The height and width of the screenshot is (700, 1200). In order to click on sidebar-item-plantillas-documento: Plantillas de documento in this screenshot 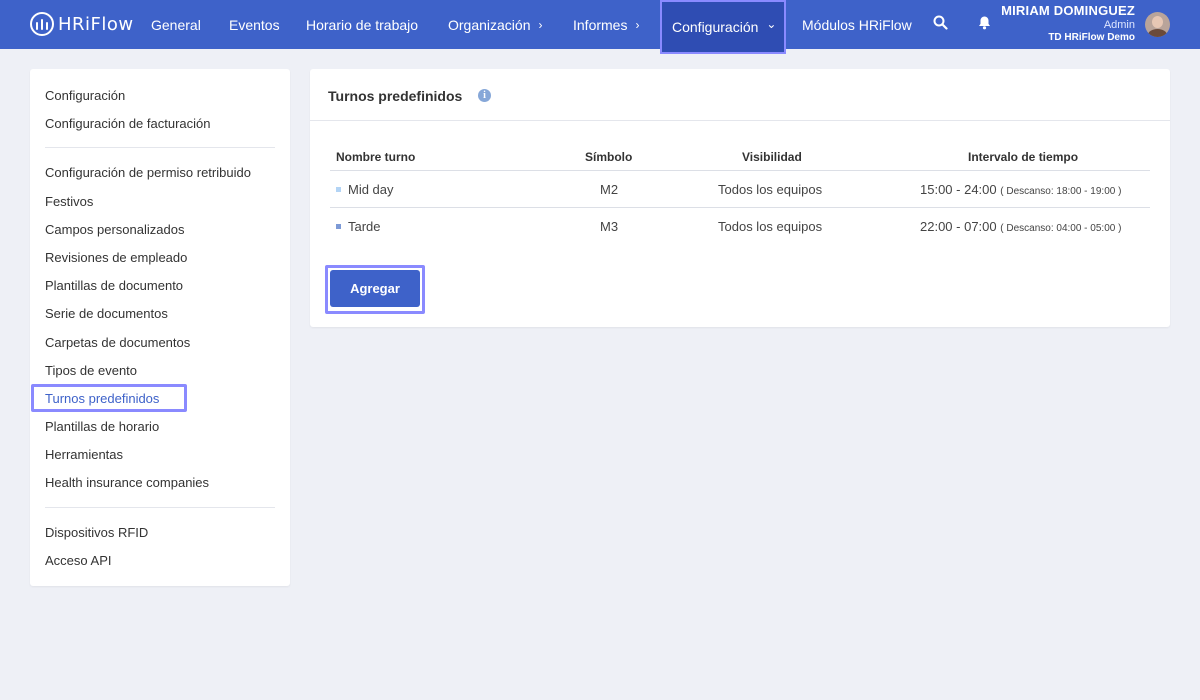, I will do `click(114, 285)`.